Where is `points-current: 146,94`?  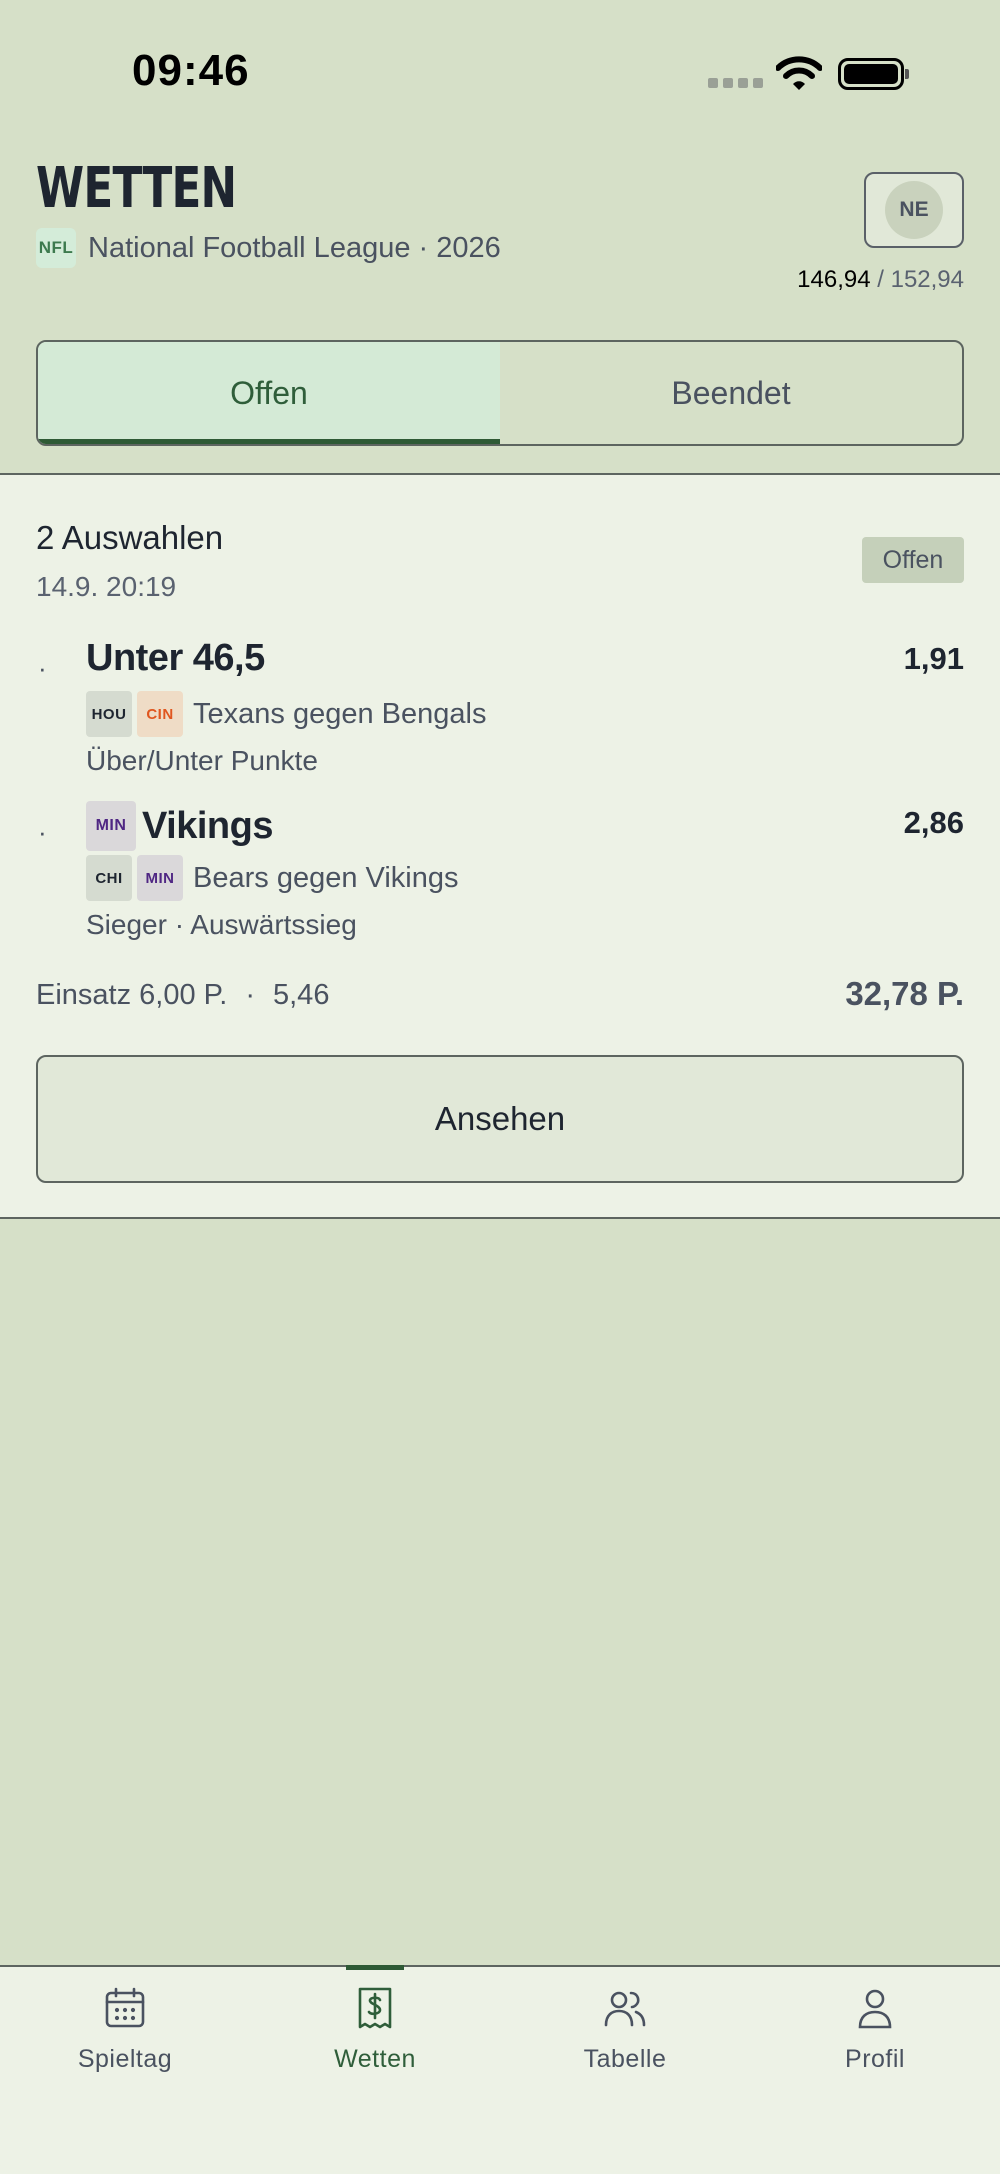
points-current: 146,94 is located at coordinates (834, 279).